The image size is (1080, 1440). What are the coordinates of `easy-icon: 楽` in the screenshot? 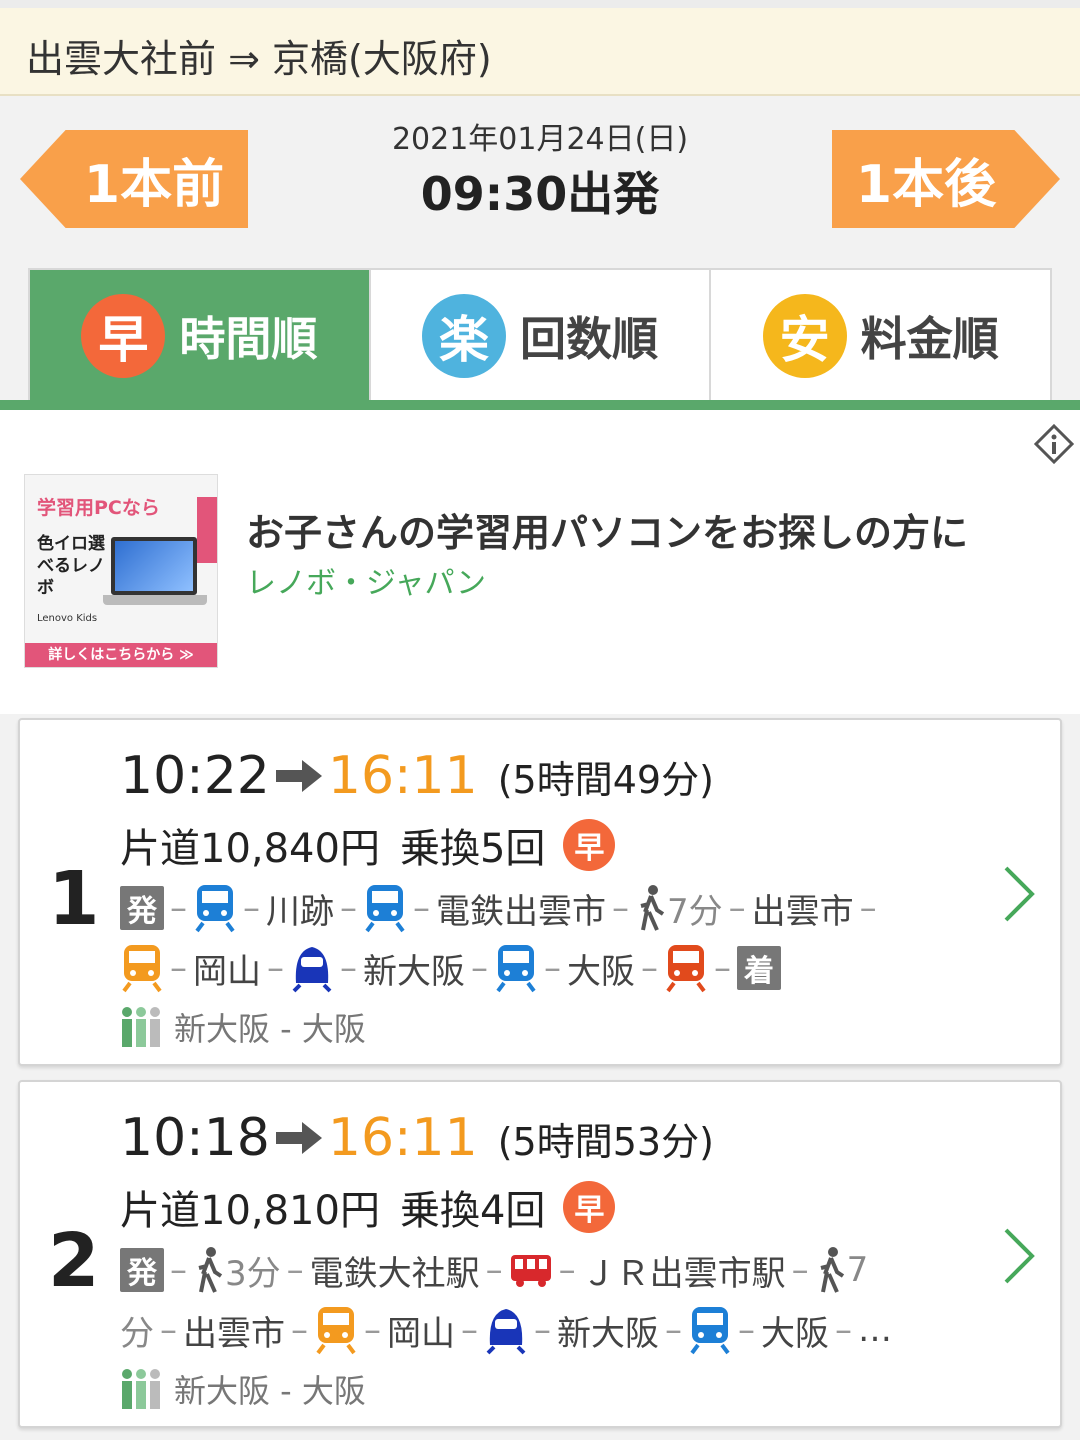 It's located at (464, 336).